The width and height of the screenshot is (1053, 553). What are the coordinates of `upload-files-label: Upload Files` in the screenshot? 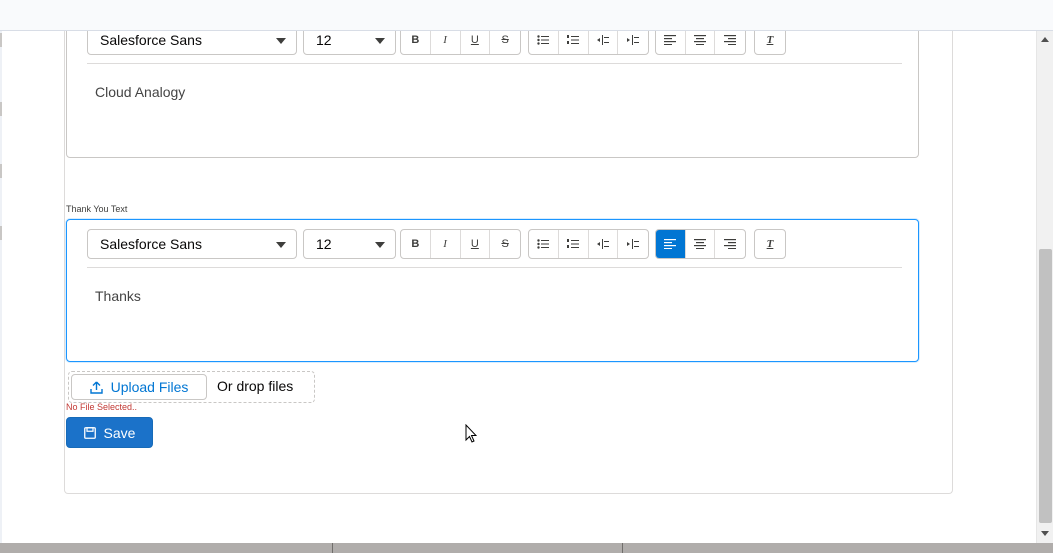 It's located at (149, 387).